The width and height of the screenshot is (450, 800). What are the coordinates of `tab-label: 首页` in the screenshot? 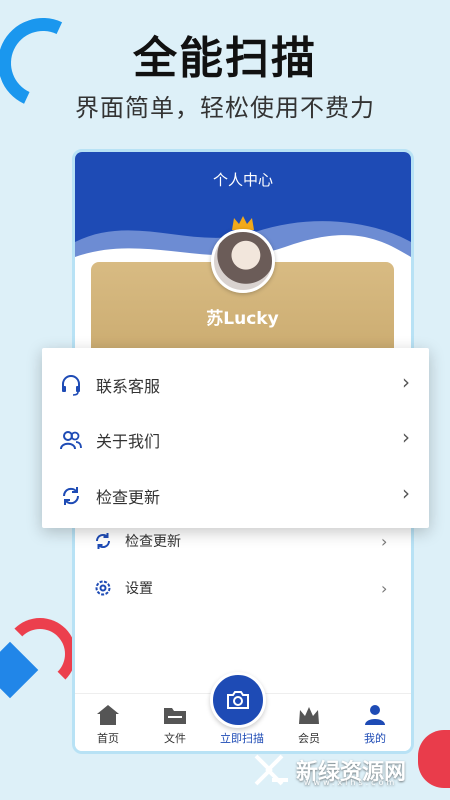 It's located at (108, 738).